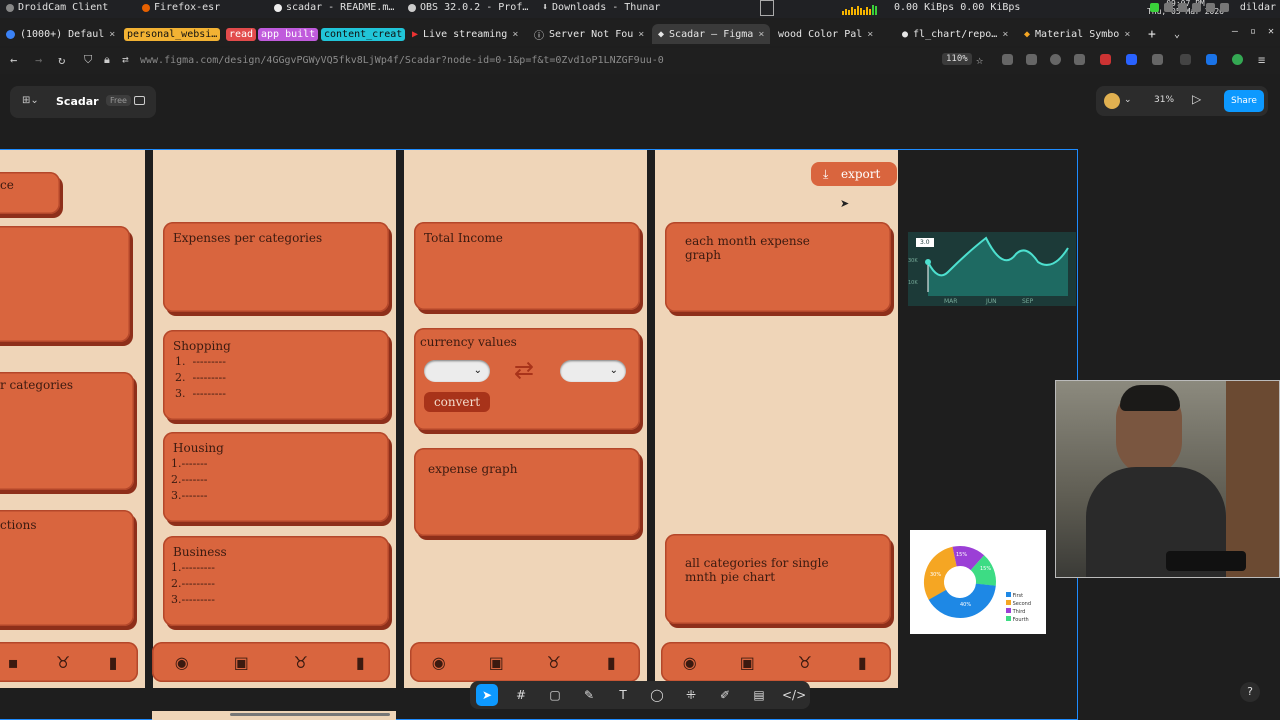 This screenshot has width=1280, height=720. I want to click on figma-menu-icon: ⊞⌄, so click(30, 100).